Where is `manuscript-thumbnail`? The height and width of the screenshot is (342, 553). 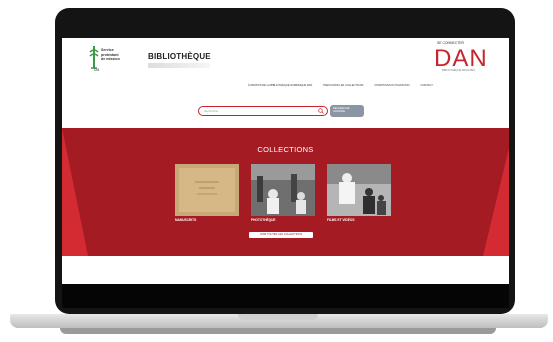 manuscript-thumbnail is located at coordinates (207, 190).